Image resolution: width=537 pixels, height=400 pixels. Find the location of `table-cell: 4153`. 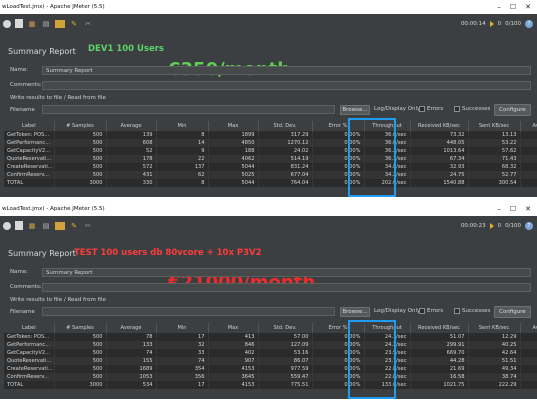

table-cell: 4153 is located at coordinates (233, 369).